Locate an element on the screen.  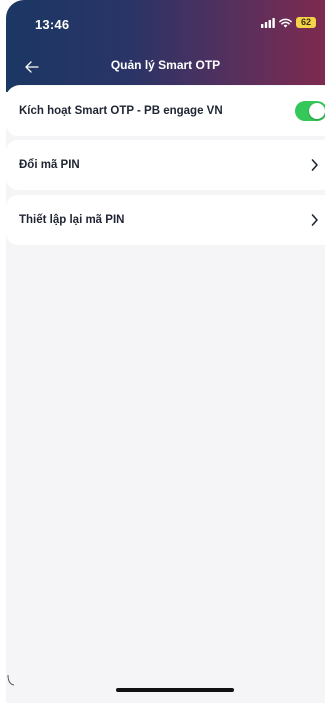
toggle-knob is located at coordinates (317, 111).